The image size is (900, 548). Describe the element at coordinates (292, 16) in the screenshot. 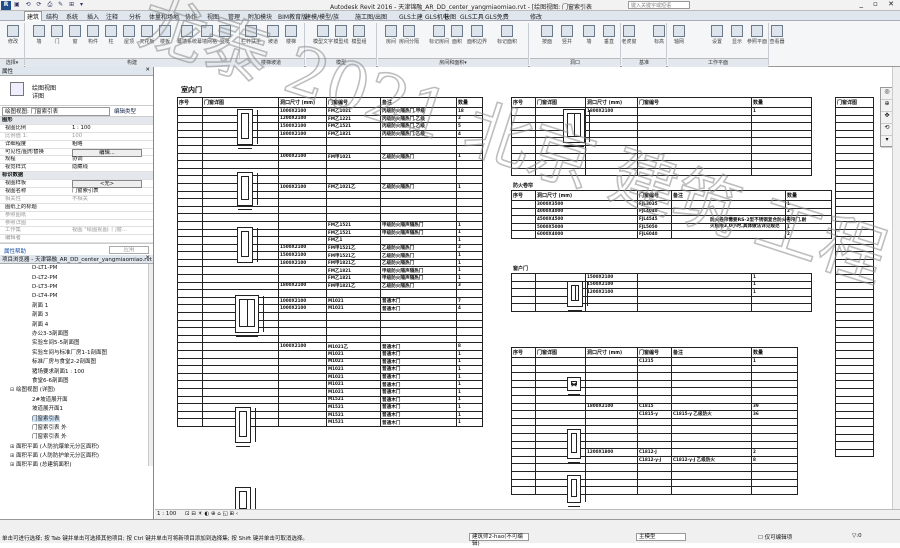

I see `tab-11: BIM教育版` at that location.